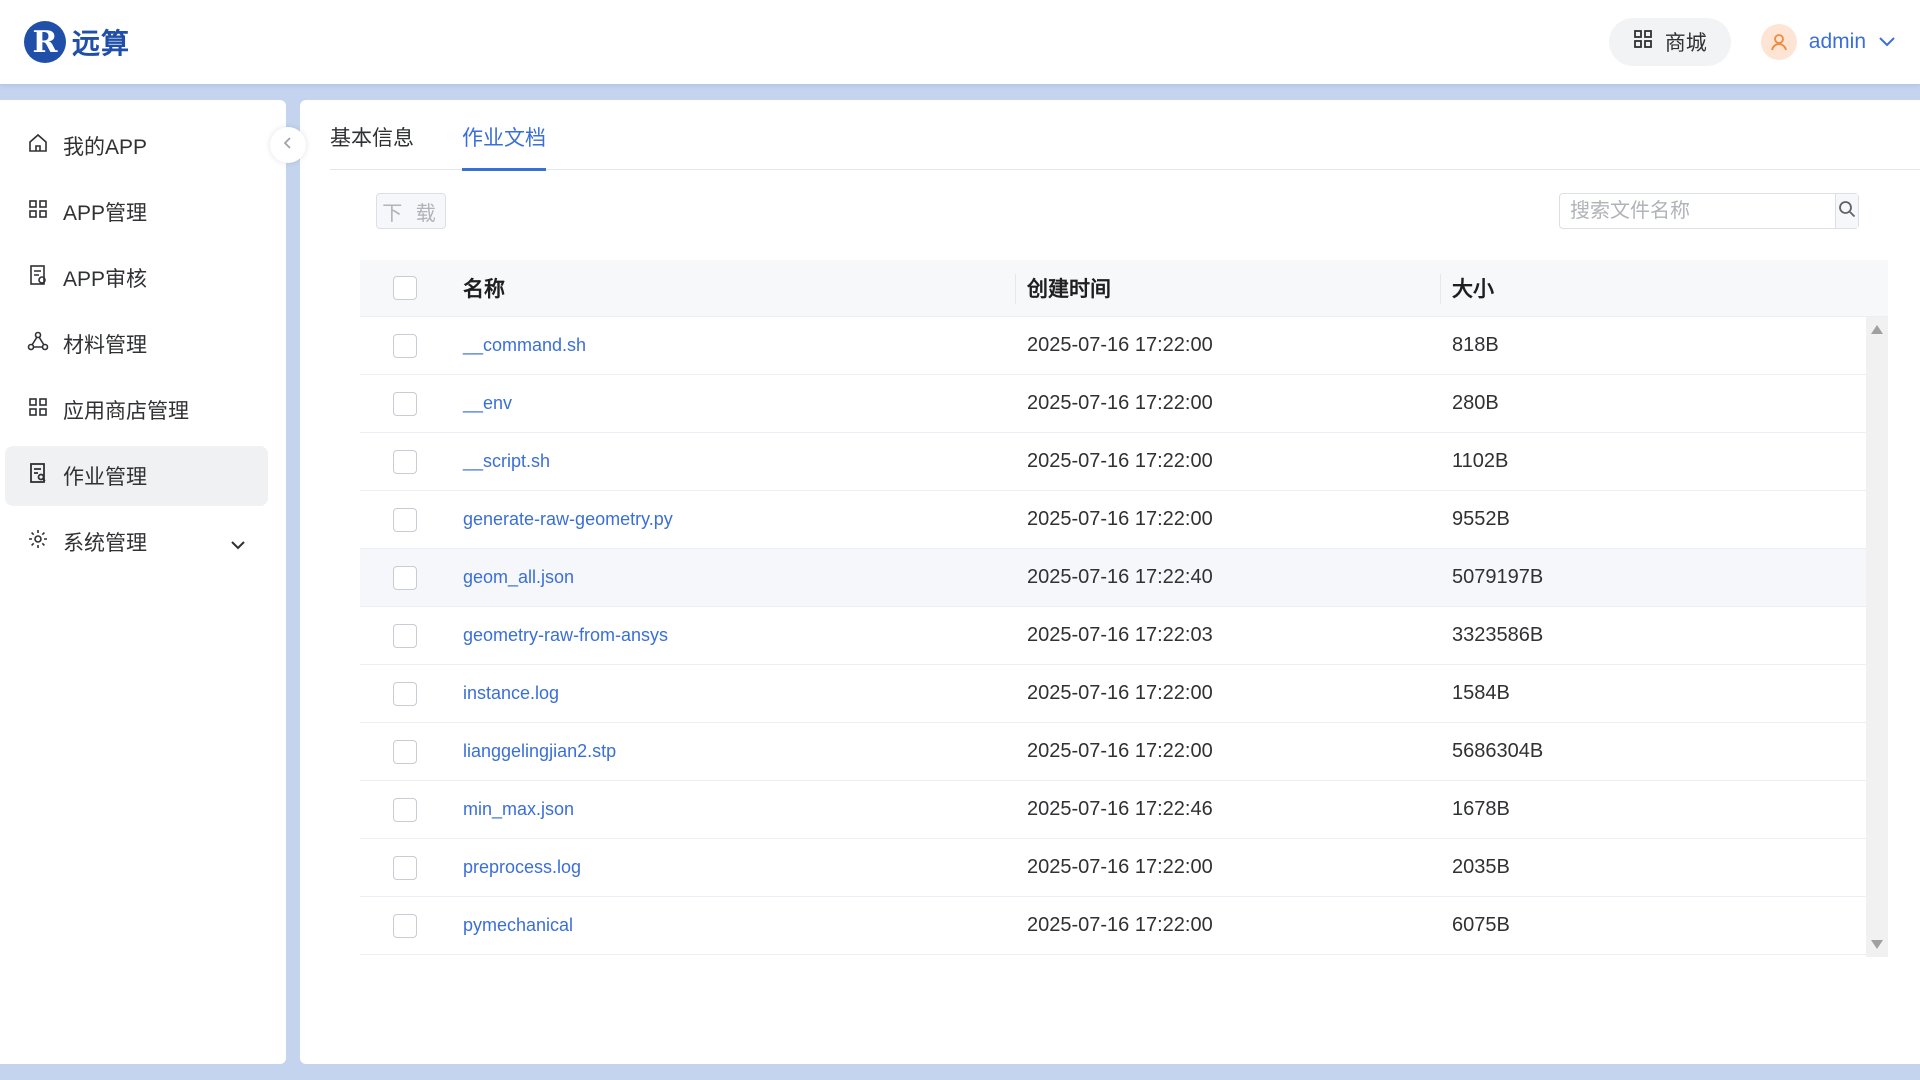 This screenshot has height=1080, width=1920. I want to click on header-checkbox-cell, so click(411, 288).